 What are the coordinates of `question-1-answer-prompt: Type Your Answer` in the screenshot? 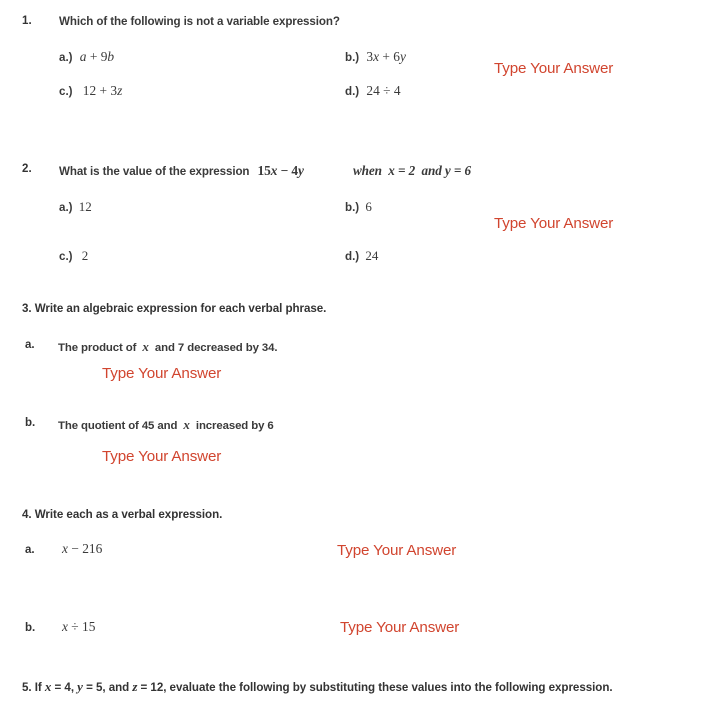 It's located at (553, 68).